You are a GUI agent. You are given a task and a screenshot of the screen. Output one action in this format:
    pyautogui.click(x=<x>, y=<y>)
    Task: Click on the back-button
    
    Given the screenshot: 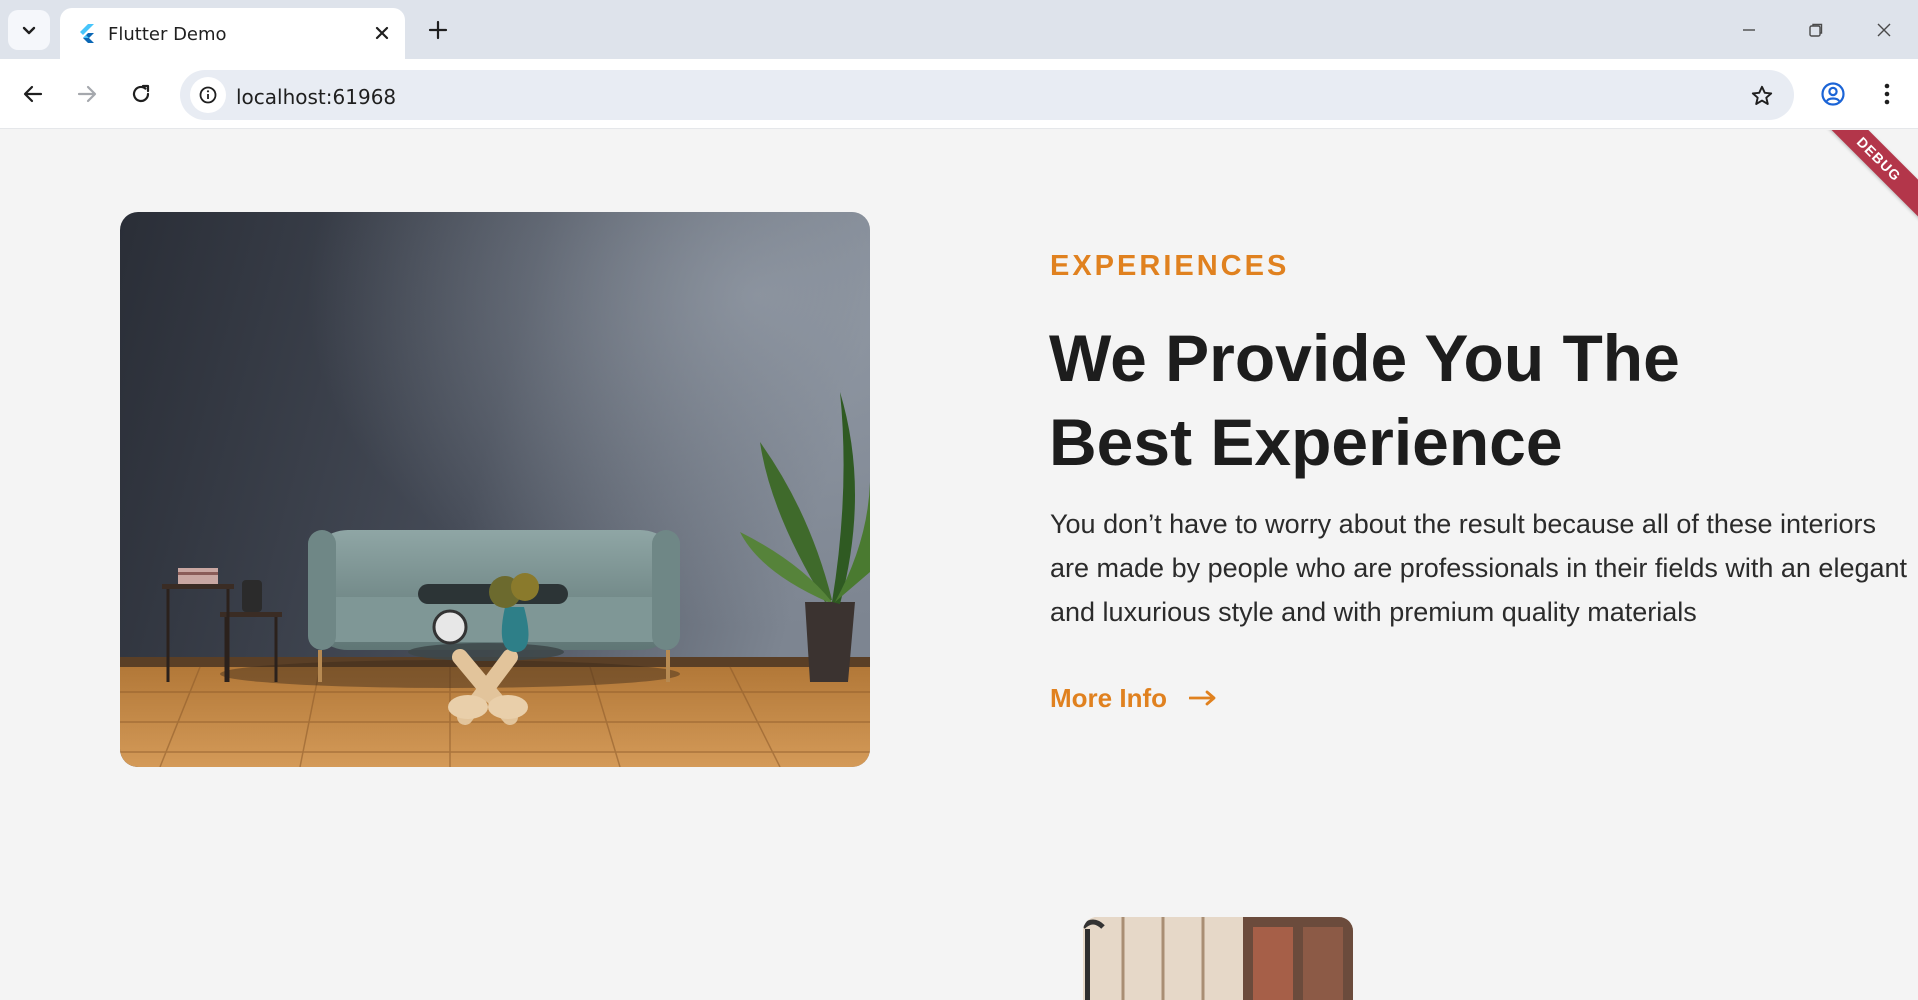 What is the action you would take?
    pyautogui.click(x=33, y=94)
    